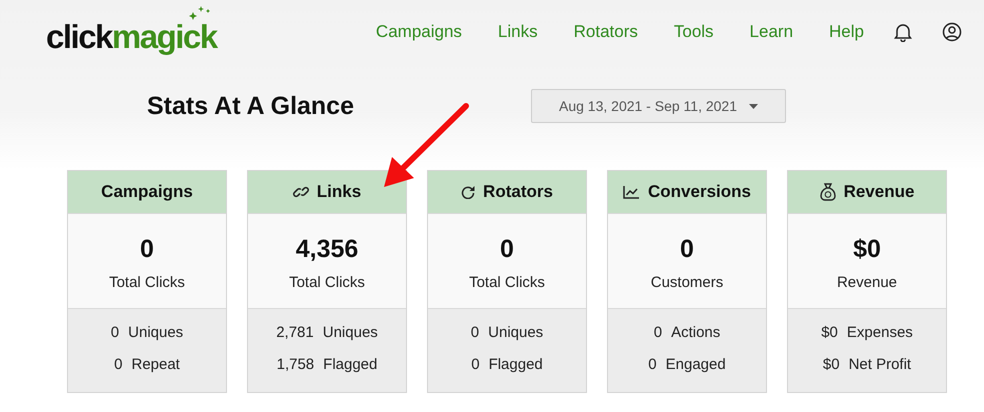 The image size is (984, 412). Describe the element at coordinates (295, 332) in the screenshot. I see `stat-number: 2,781` at that location.